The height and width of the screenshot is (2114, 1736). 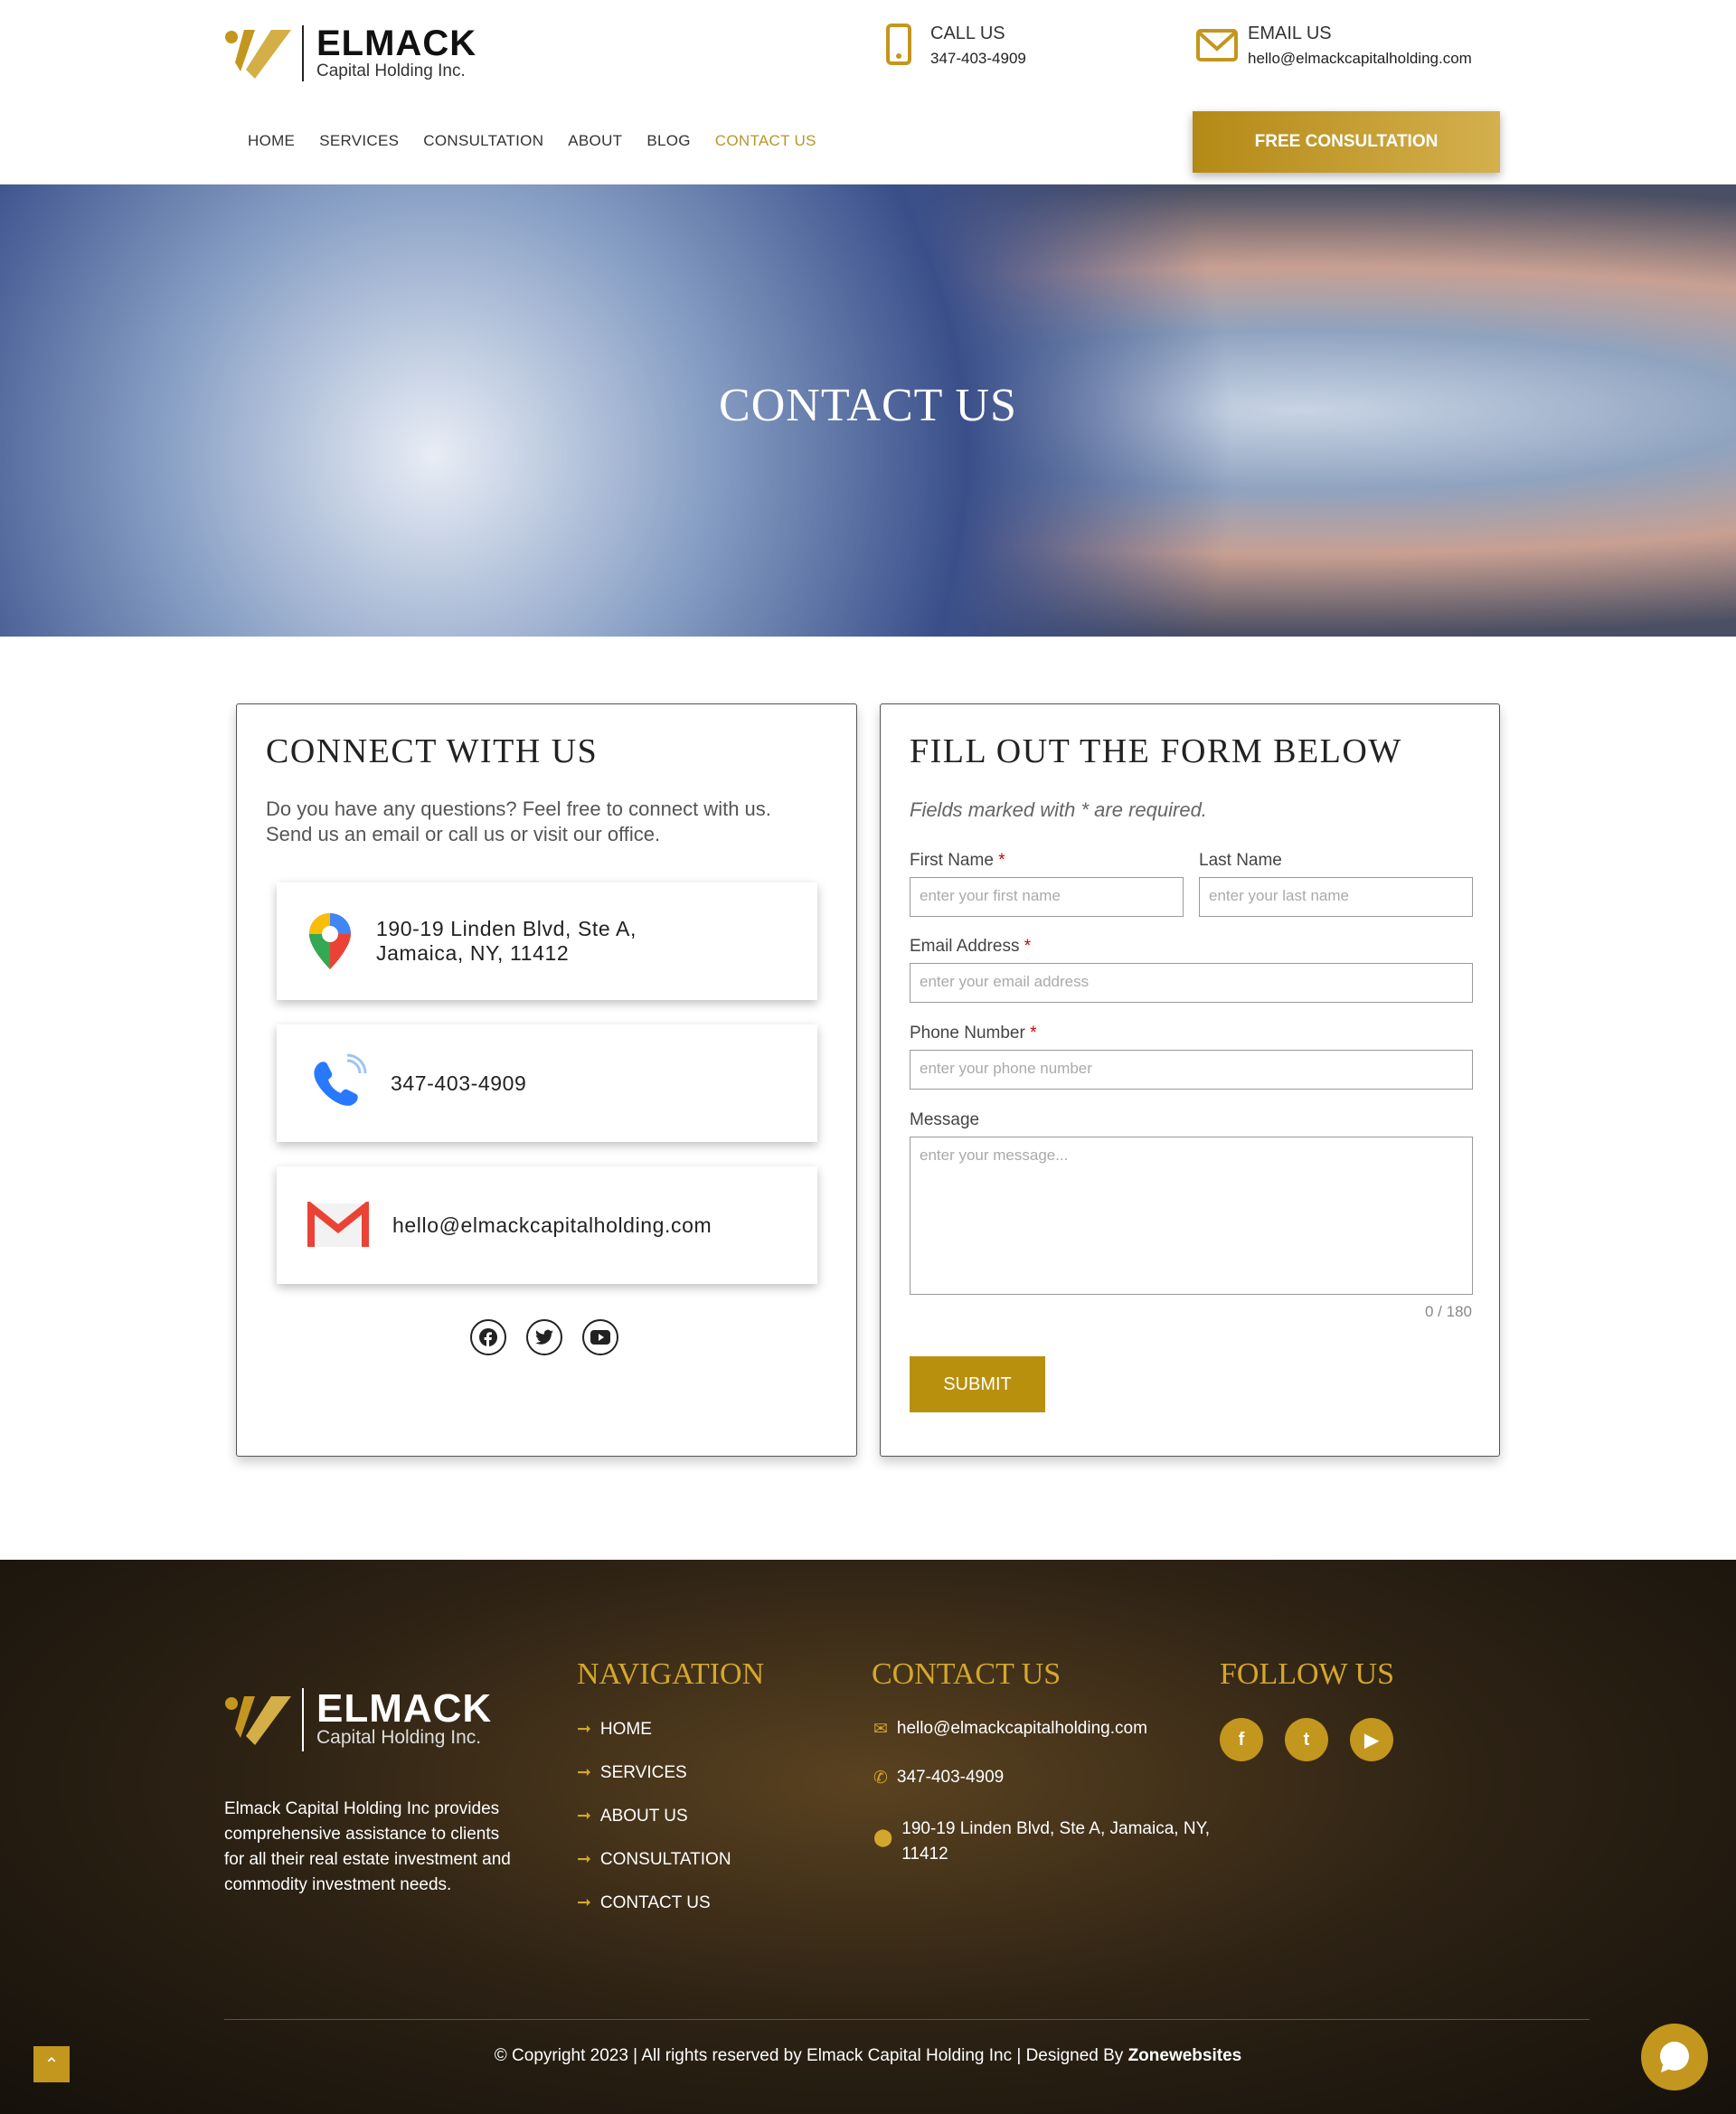 I want to click on footer-phone: ✆ 347-403-4909, so click(x=939, y=1778).